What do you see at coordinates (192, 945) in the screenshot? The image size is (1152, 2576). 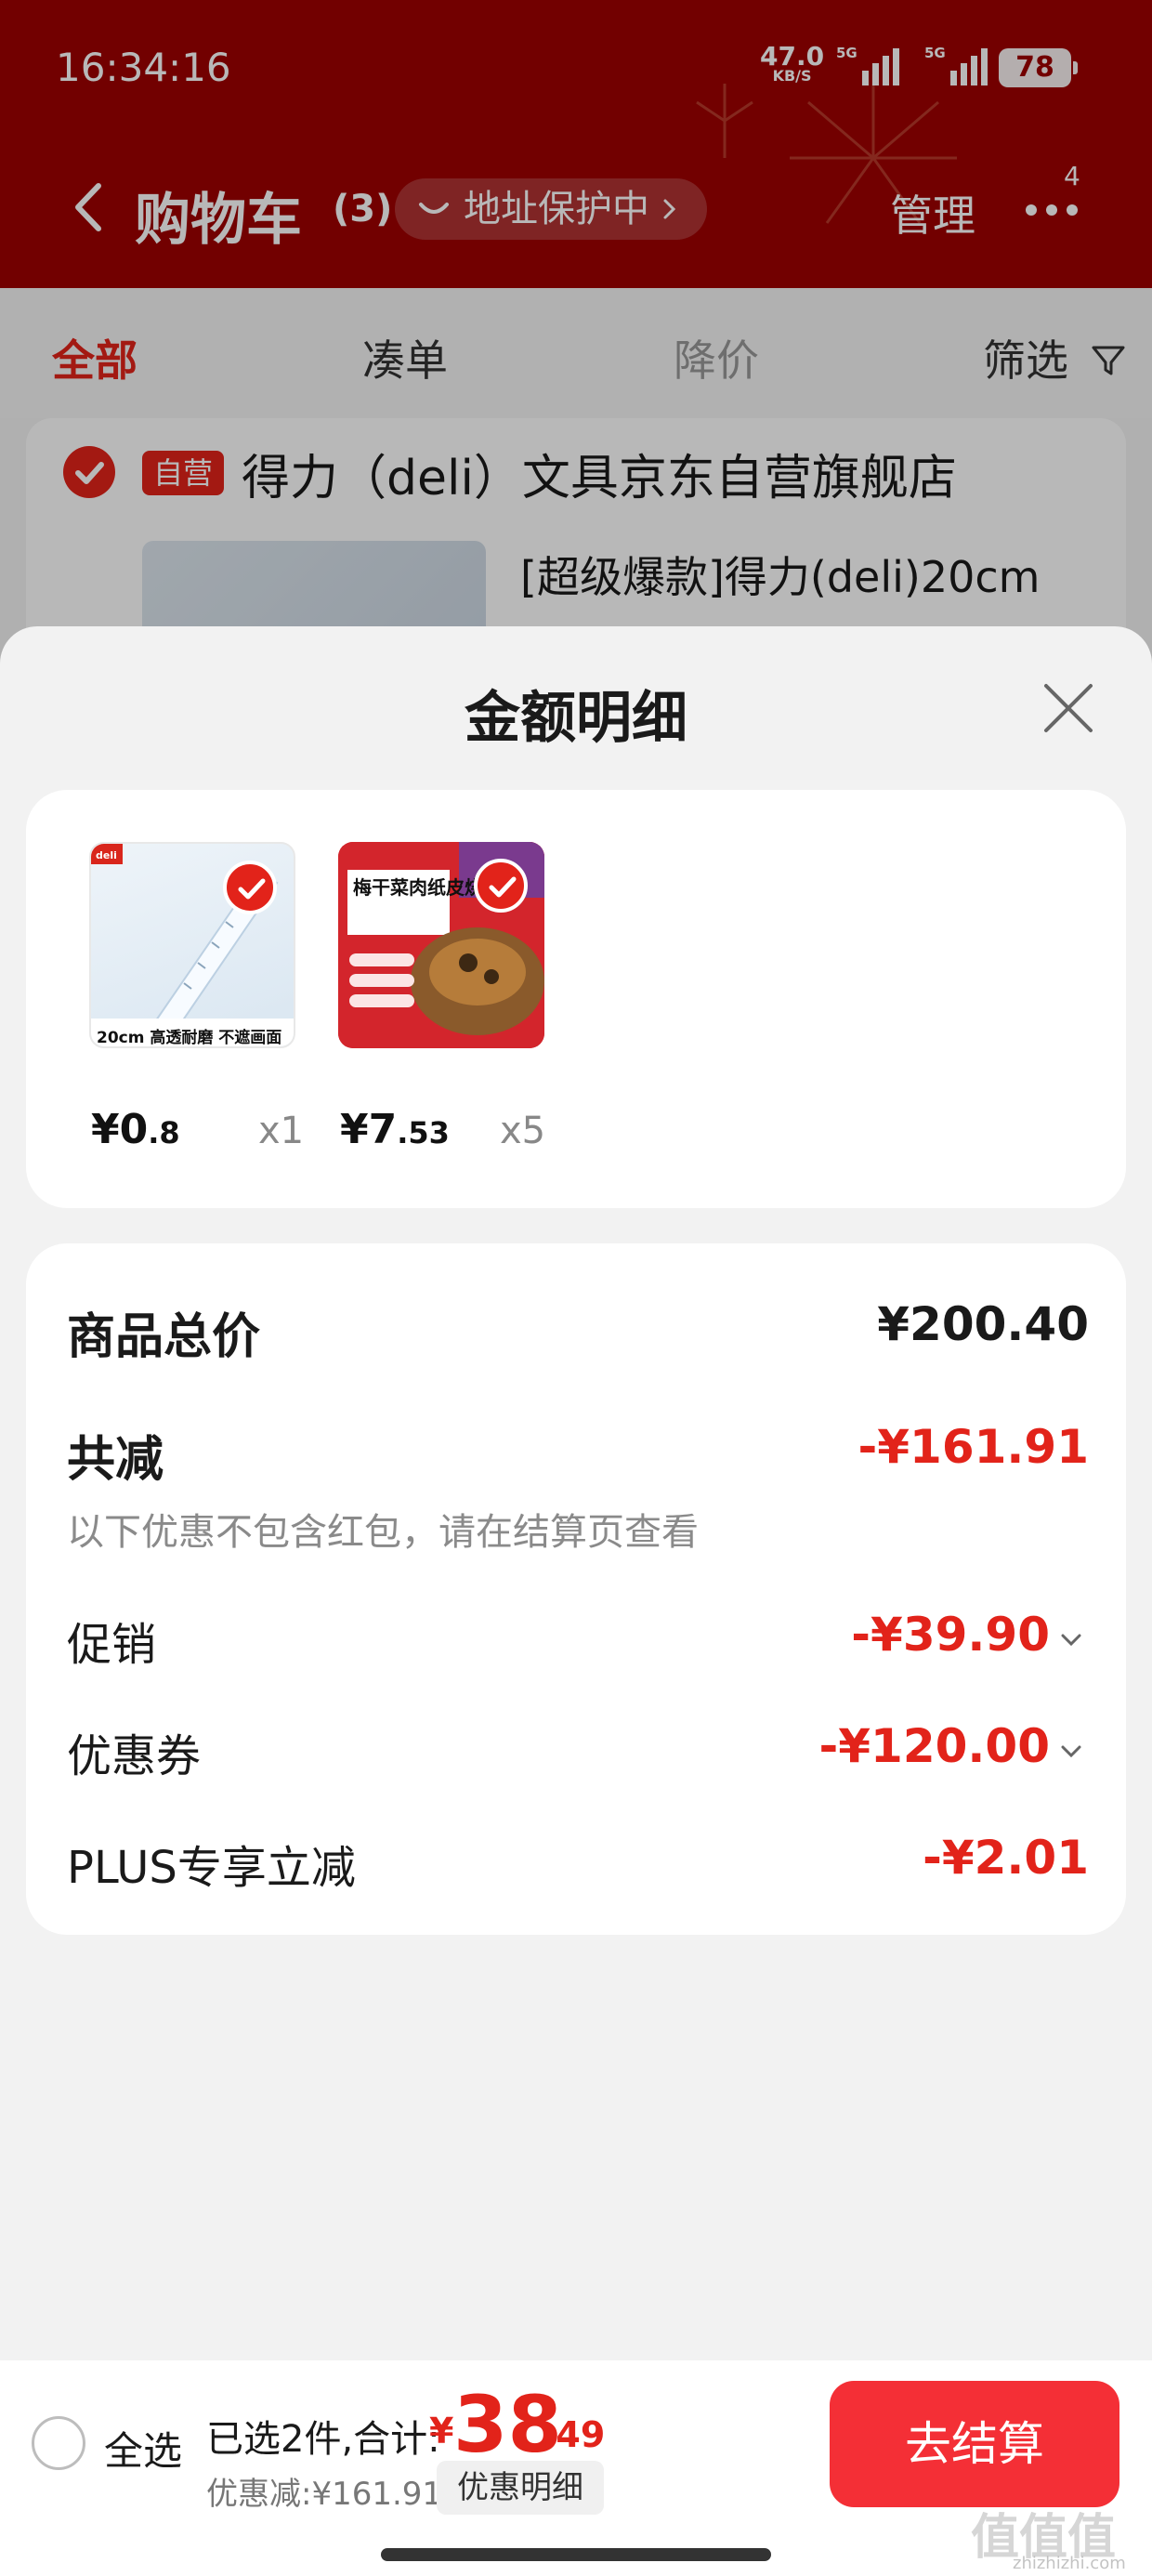 I see `product-thumbnail-ruler: deli 20cm 高透耐磨 不遮画面` at bounding box center [192, 945].